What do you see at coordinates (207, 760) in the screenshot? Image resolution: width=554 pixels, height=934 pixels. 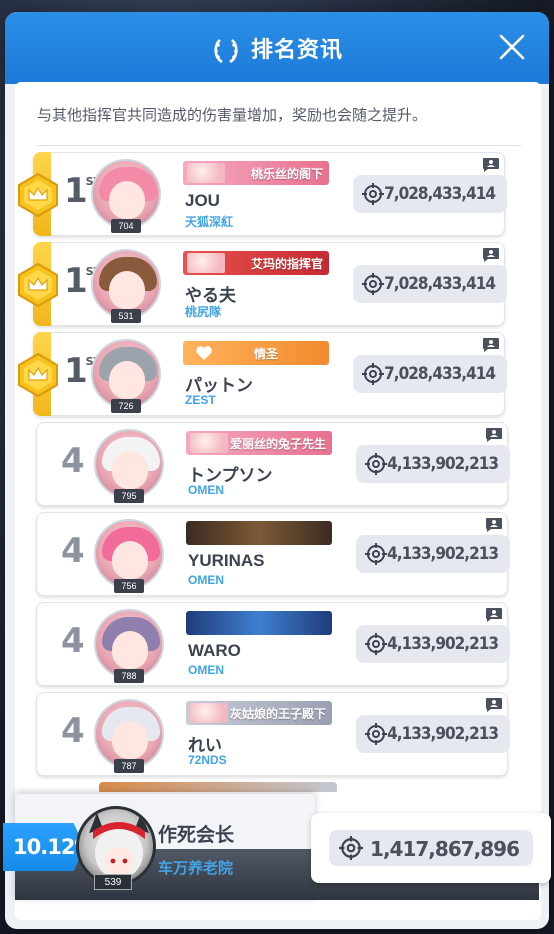 I see `guild-name: 72NDS` at bounding box center [207, 760].